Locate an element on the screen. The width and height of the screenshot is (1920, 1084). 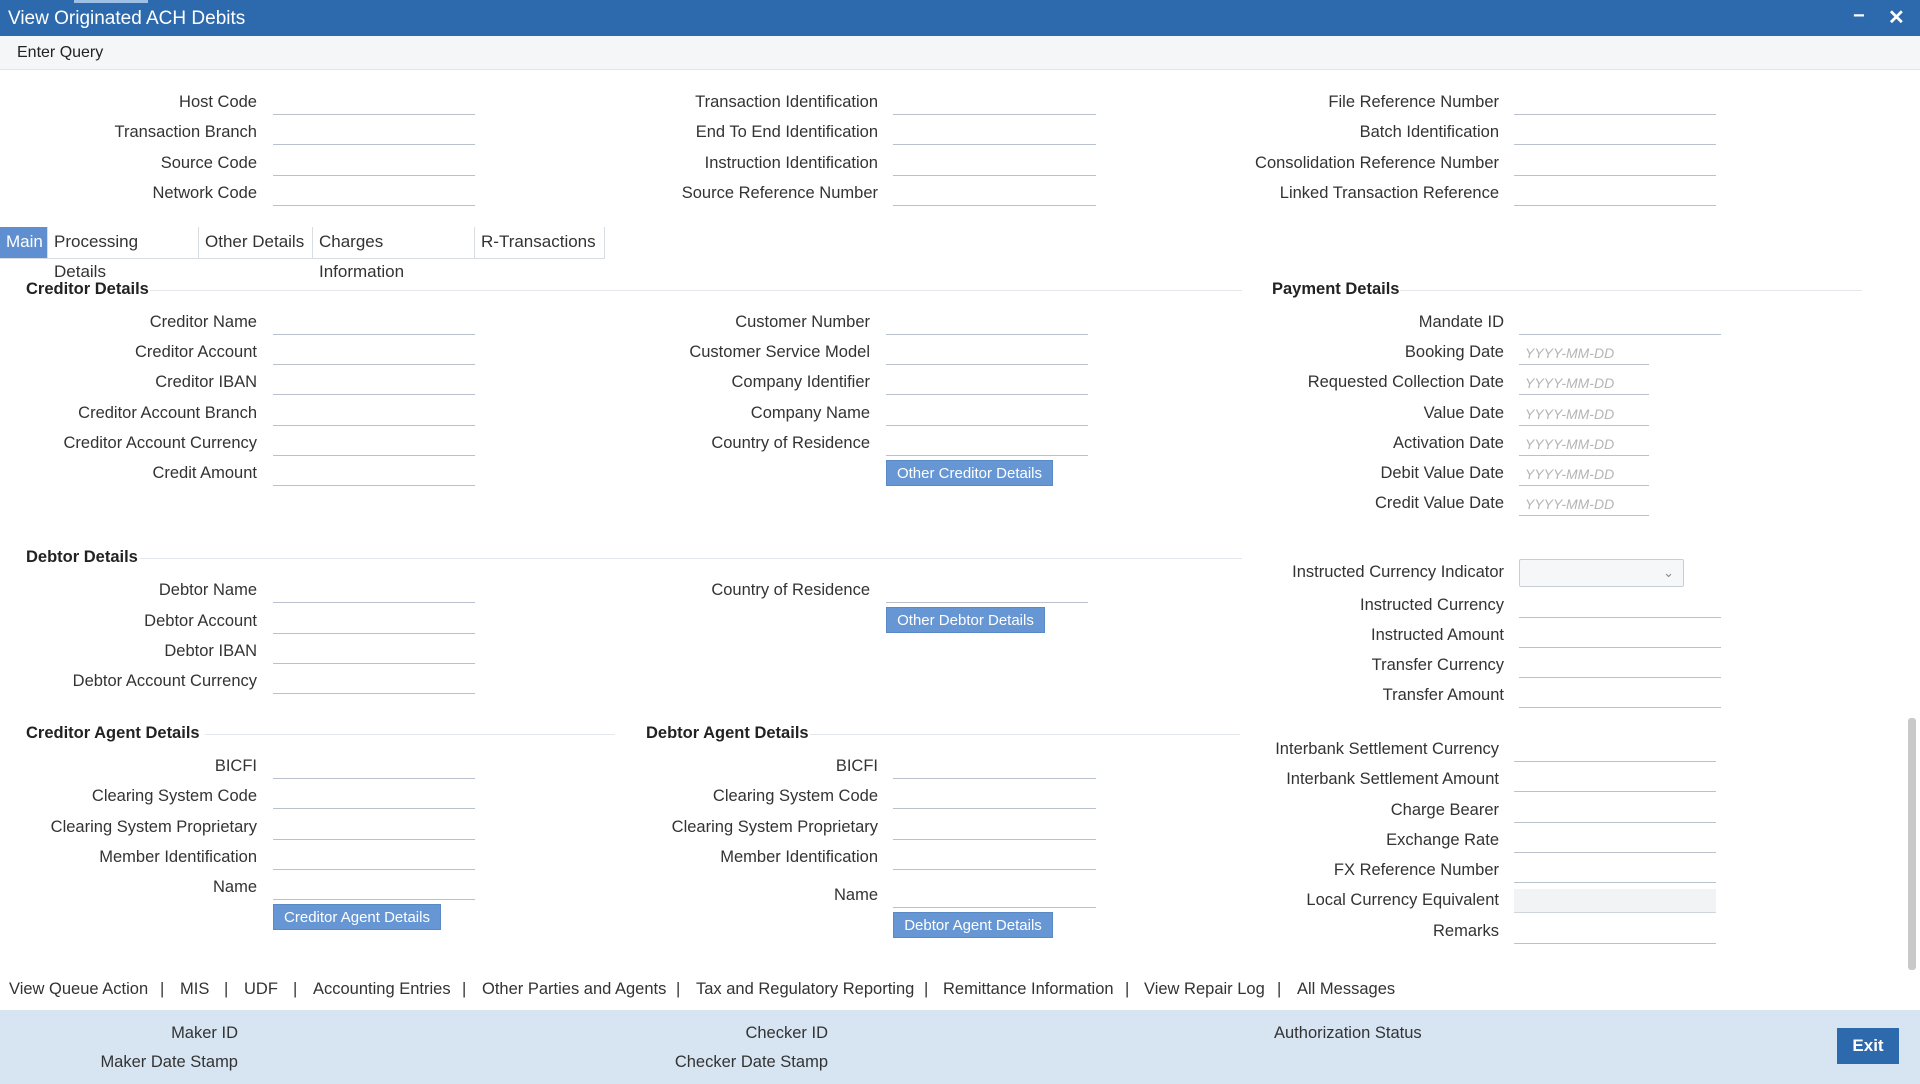
creditor-iban-input is located at coordinates (374, 383).